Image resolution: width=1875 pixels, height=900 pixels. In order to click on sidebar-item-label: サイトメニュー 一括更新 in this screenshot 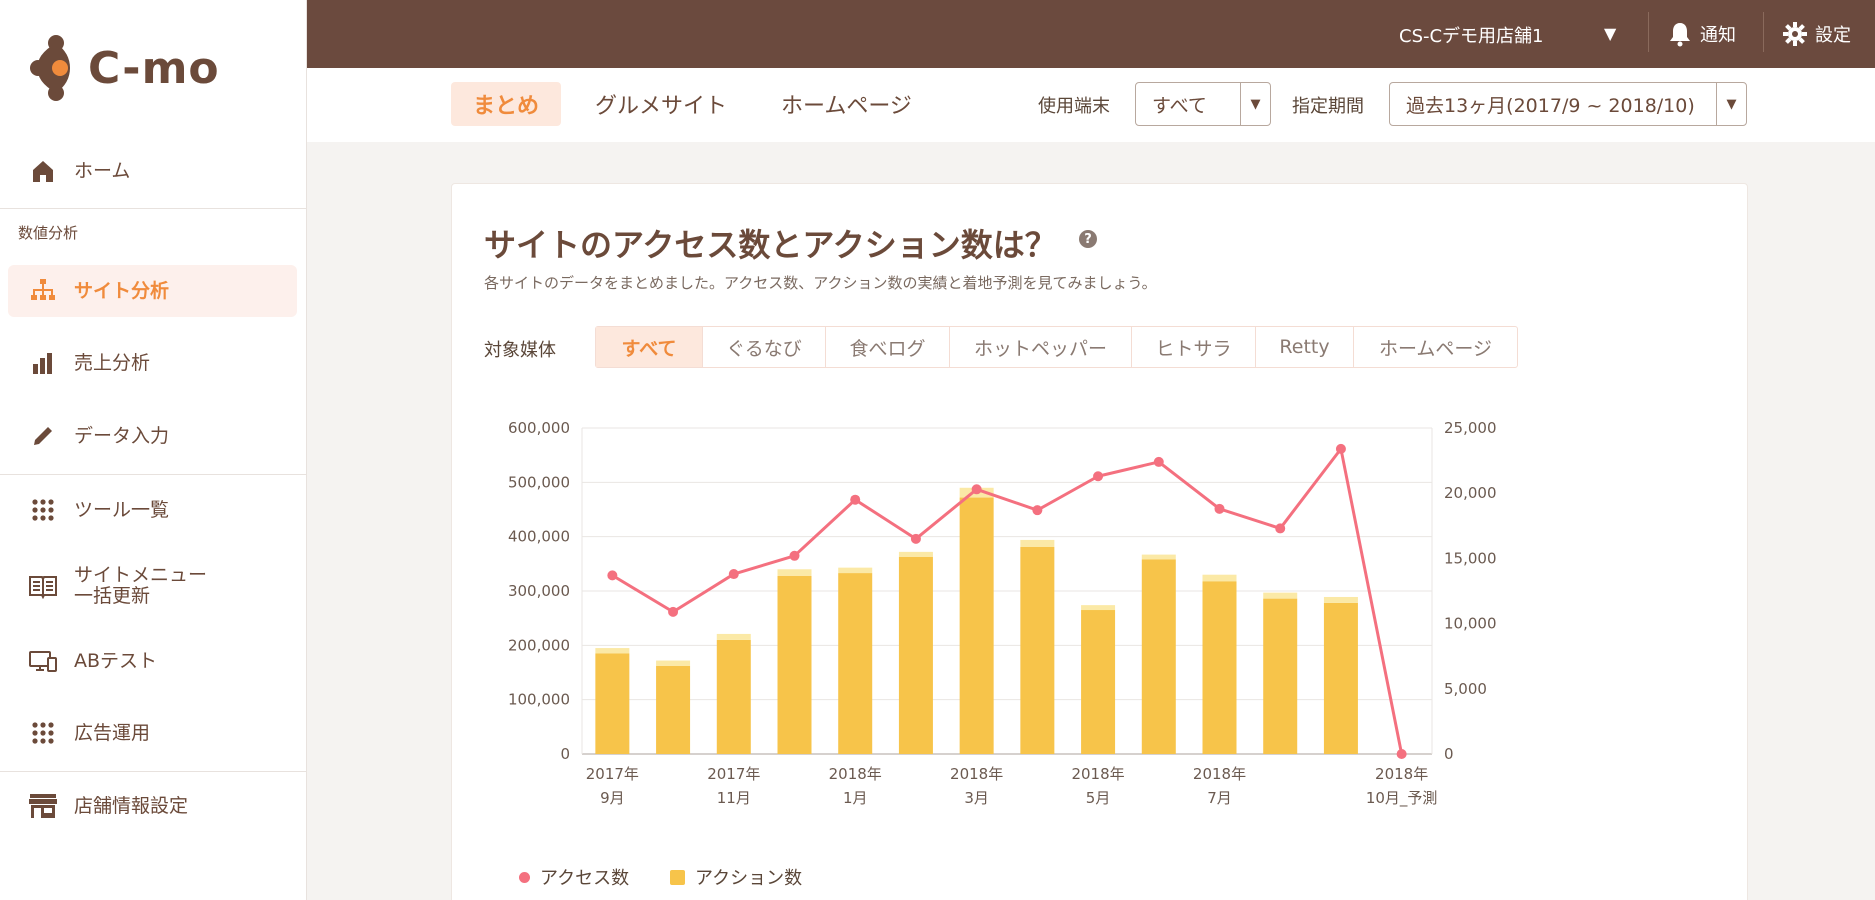, I will do `click(140, 586)`.